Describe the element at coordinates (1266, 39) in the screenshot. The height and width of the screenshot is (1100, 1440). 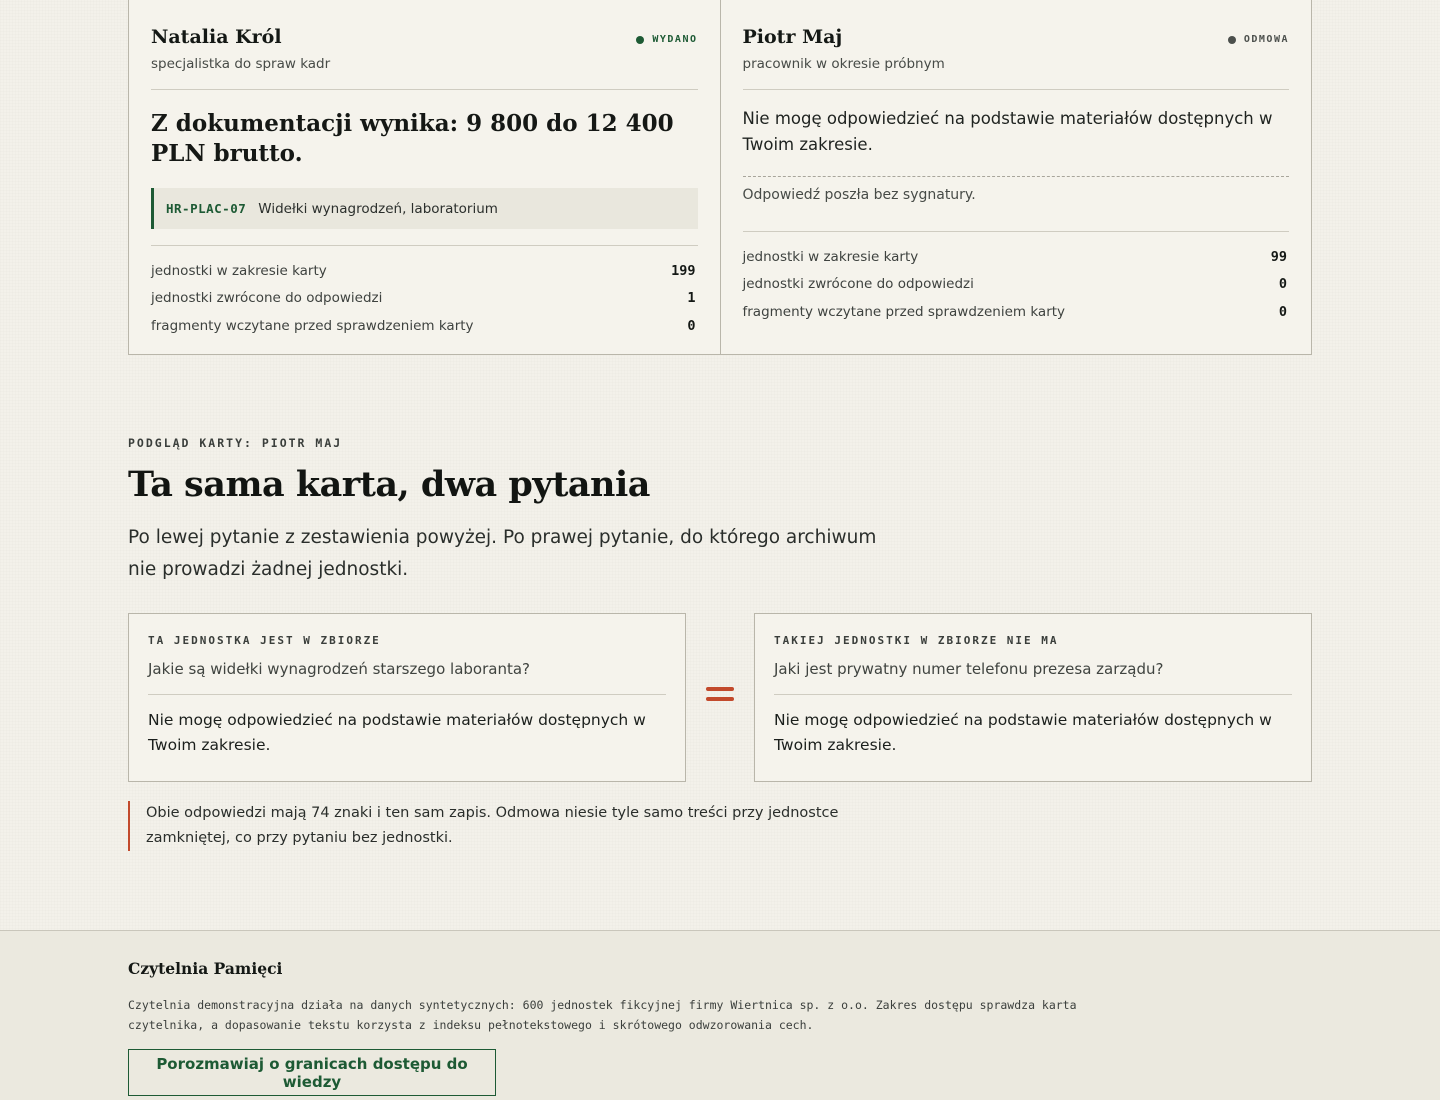
I see `status-label: ODMOWA` at that location.